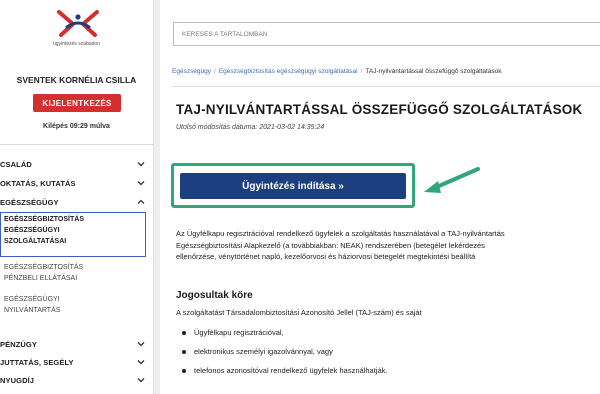 The image size is (600, 394). I want to click on nav-item-penzugy: PÉNZÜGY, so click(76, 344).